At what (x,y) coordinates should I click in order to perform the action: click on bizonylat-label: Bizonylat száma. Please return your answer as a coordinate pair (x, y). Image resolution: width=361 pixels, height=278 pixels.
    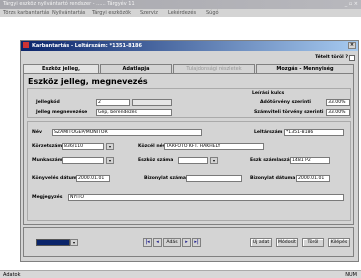
    Looking at the image, I should click on (165, 178).